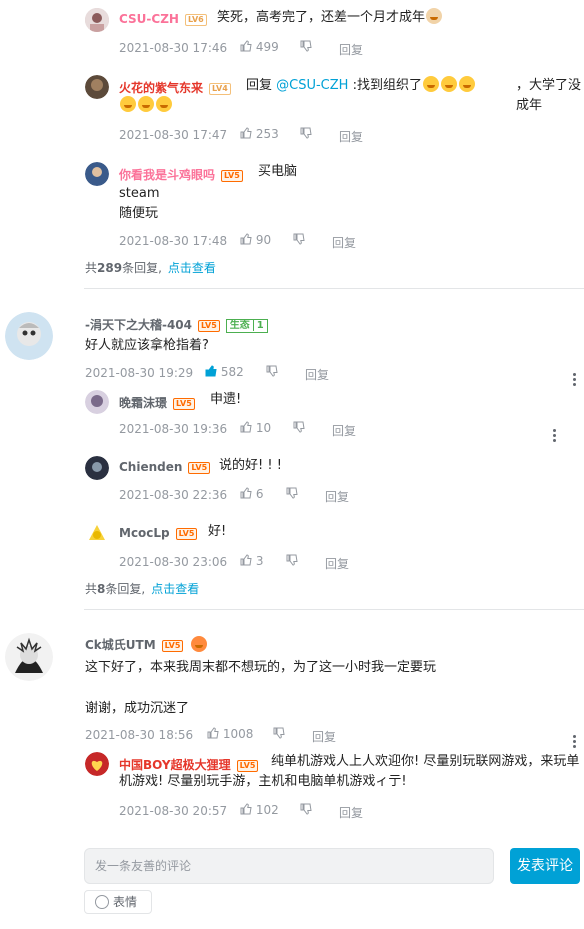 The width and height of the screenshot is (584, 929). Describe the element at coordinates (158, 533) in the screenshot. I see `username: McocLp LV5` at that location.